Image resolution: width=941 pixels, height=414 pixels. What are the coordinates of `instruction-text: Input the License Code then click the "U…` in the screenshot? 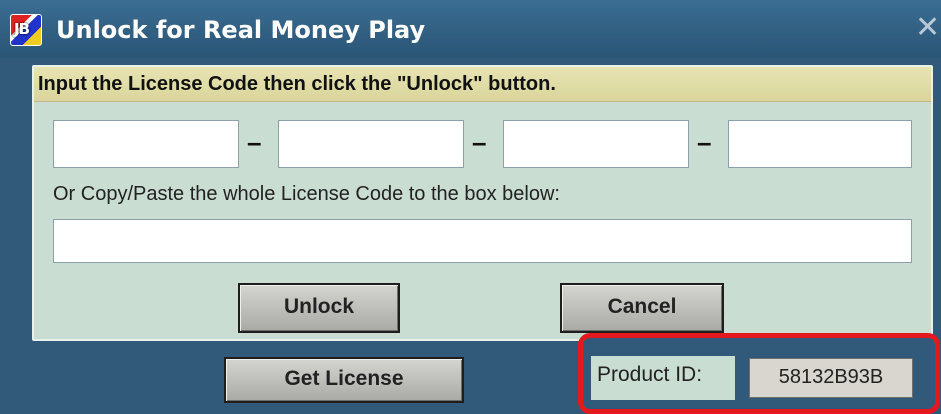 It's located at (297, 84).